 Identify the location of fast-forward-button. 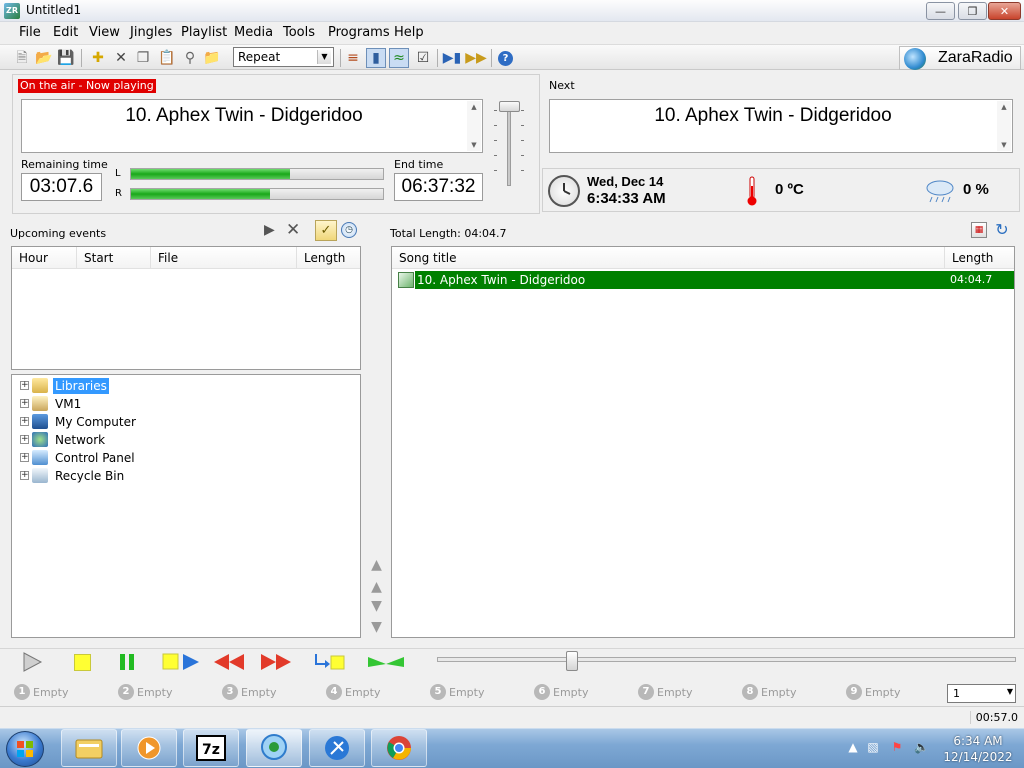
(276, 662).